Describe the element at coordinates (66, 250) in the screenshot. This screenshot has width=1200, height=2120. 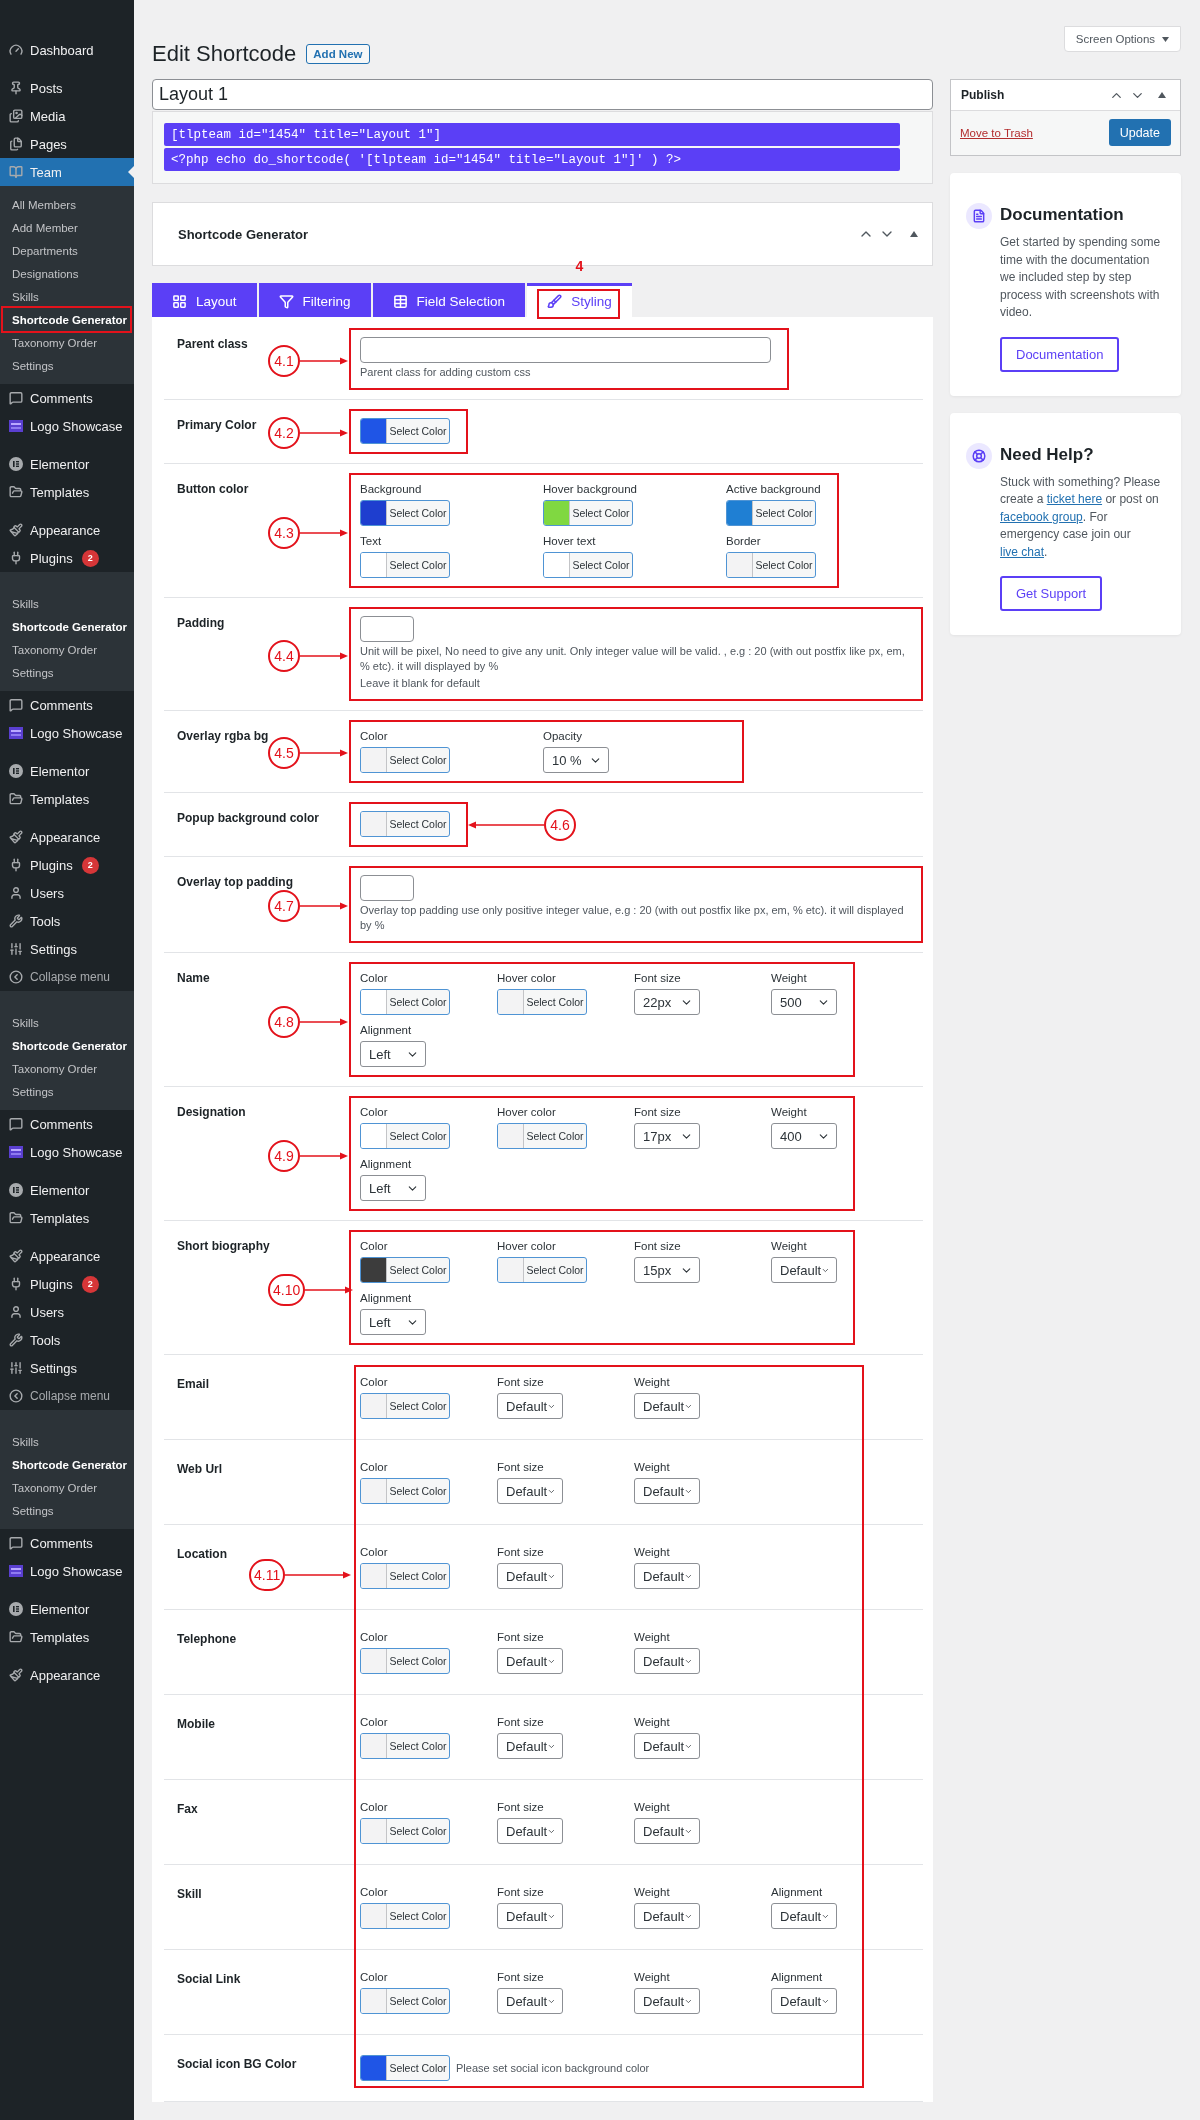
I see `submenu-item: Departments` at that location.